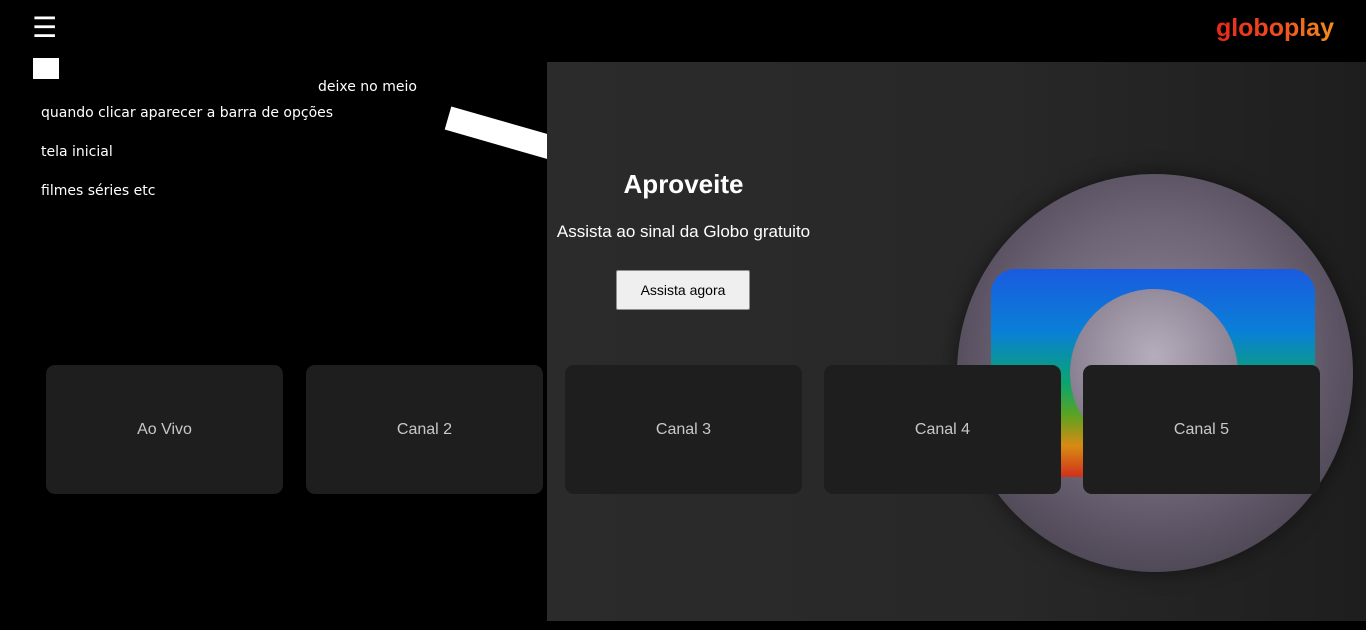 This screenshot has height=630, width=1366. Describe the element at coordinates (98, 191) in the screenshot. I see `note-films-series: filmes séries etc` at that location.